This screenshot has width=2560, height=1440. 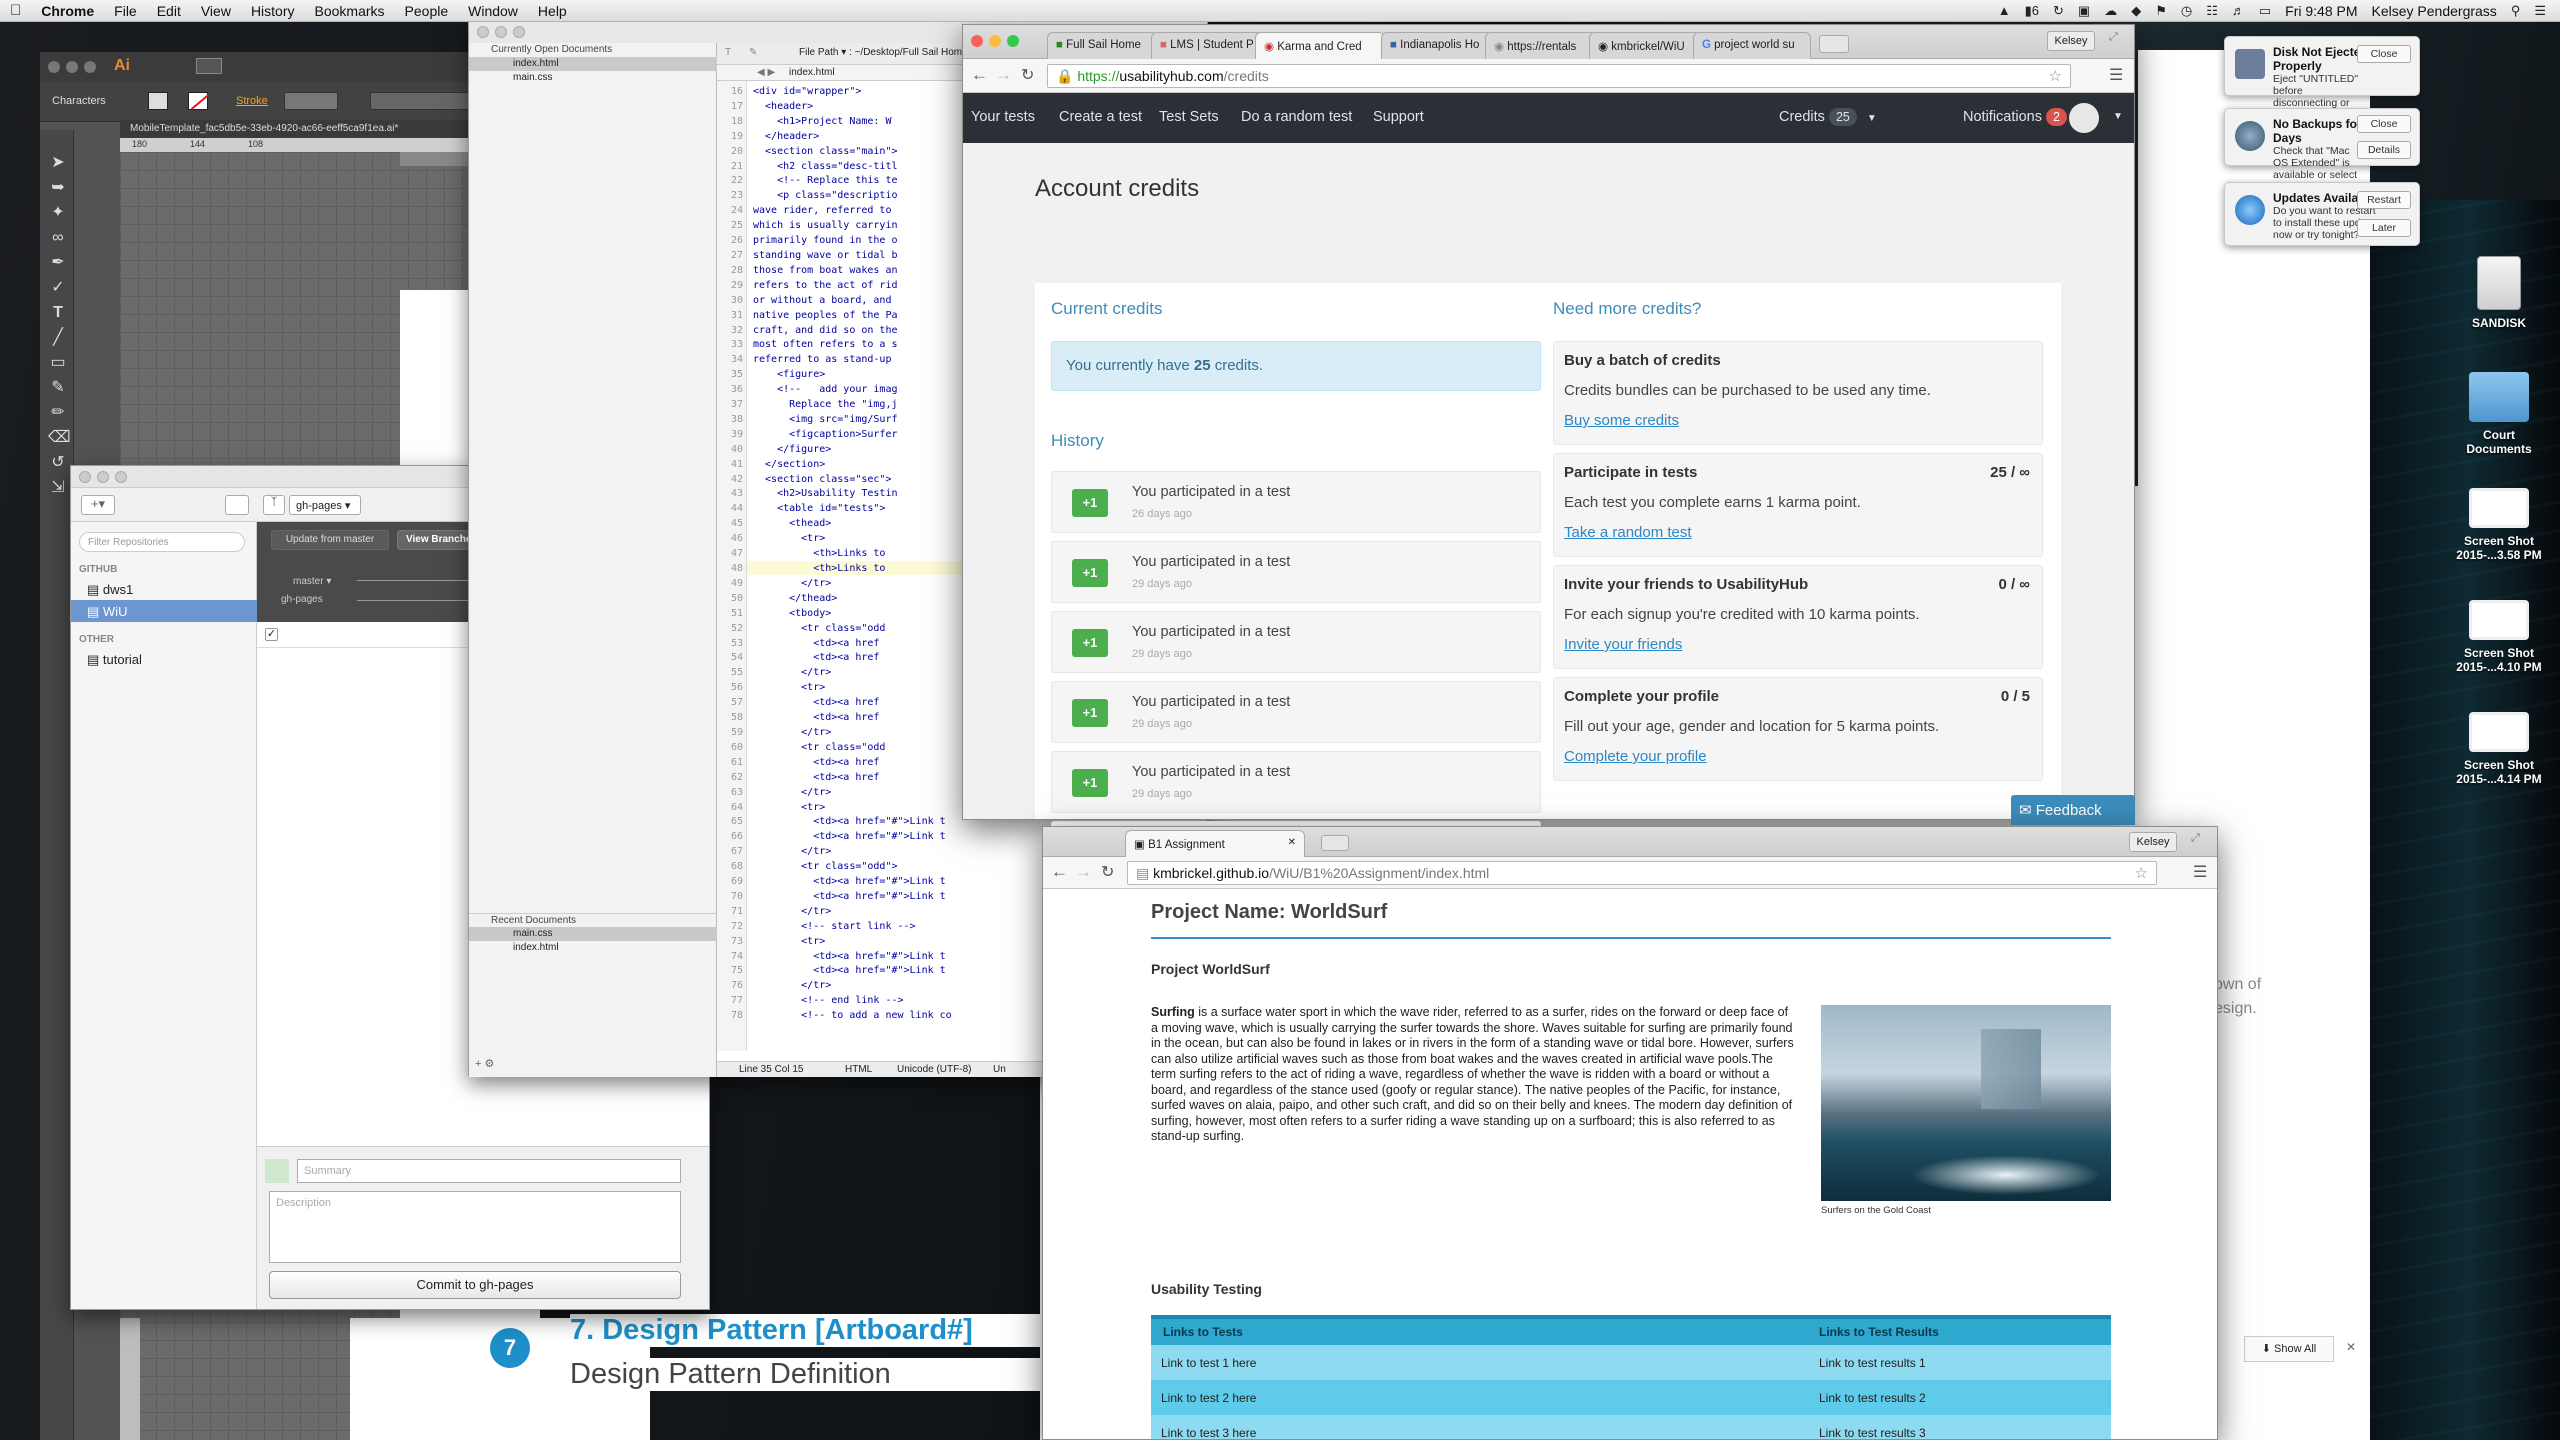 I want to click on recent-doc-item: index.html, so click(x=593, y=948).